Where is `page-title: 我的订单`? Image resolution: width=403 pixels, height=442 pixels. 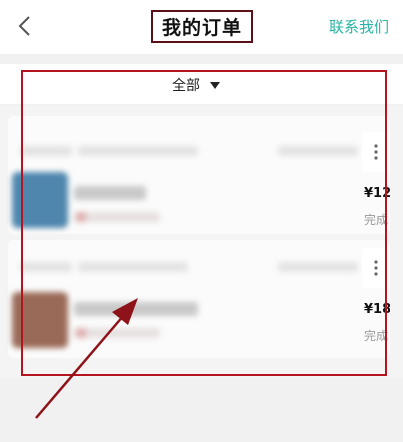 page-title: 我的订单 is located at coordinates (202, 26).